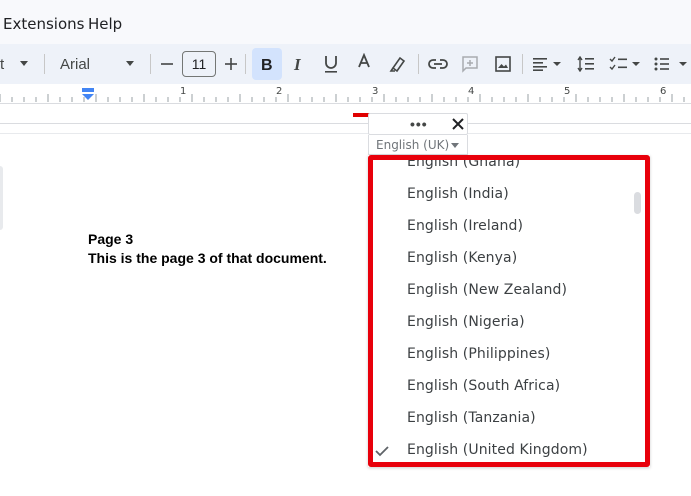  I want to click on ruler-number: 5, so click(567, 91).